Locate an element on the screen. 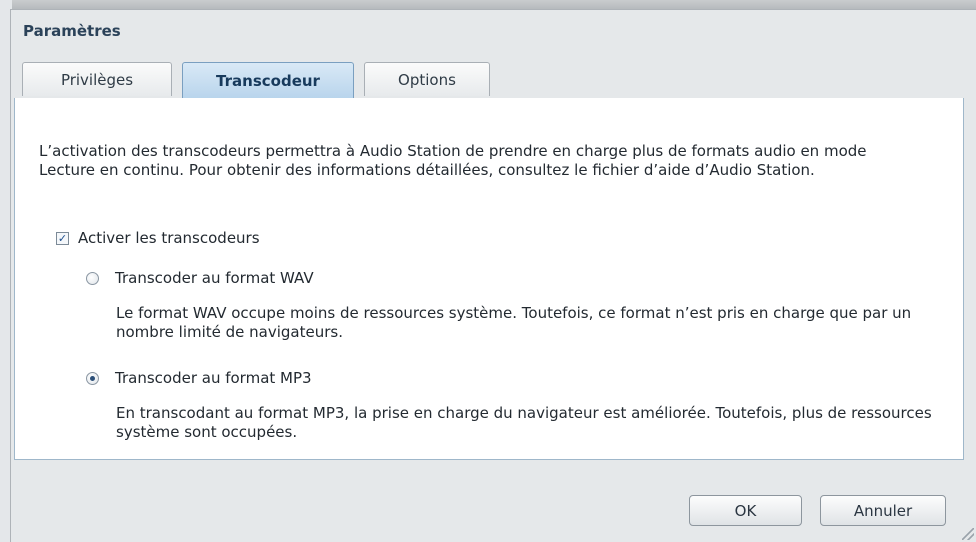  tab-options-label: Options is located at coordinates (427, 79).